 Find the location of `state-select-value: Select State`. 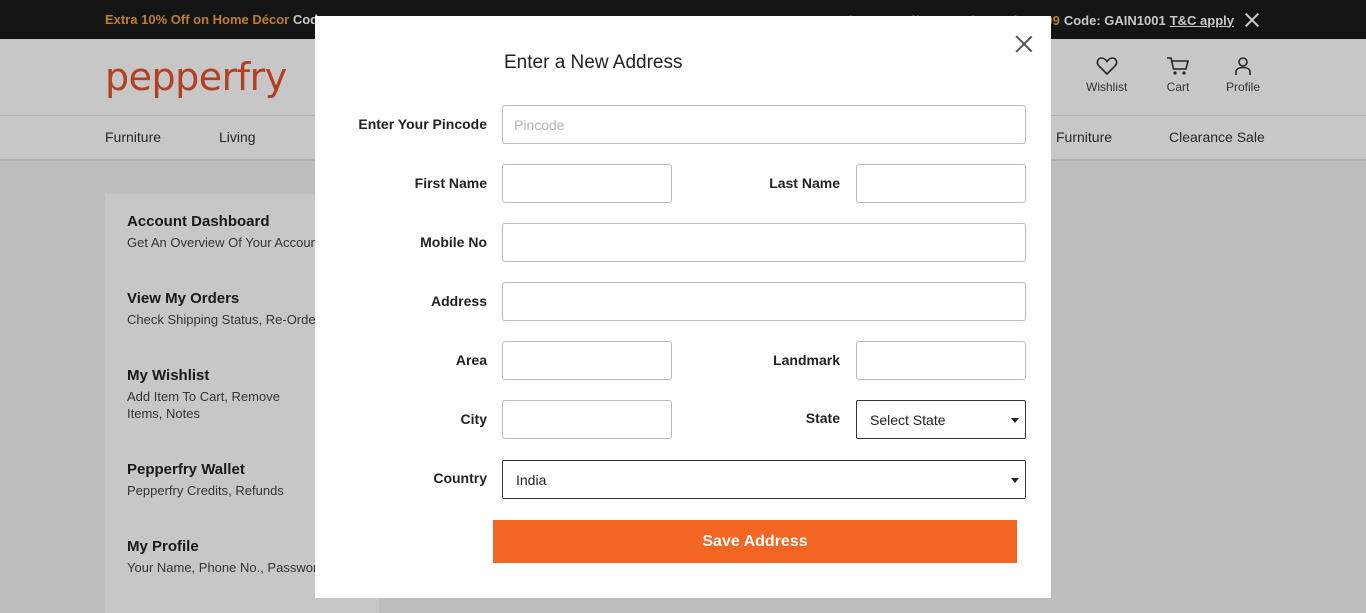

state-select-value: Select State is located at coordinates (908, 419).